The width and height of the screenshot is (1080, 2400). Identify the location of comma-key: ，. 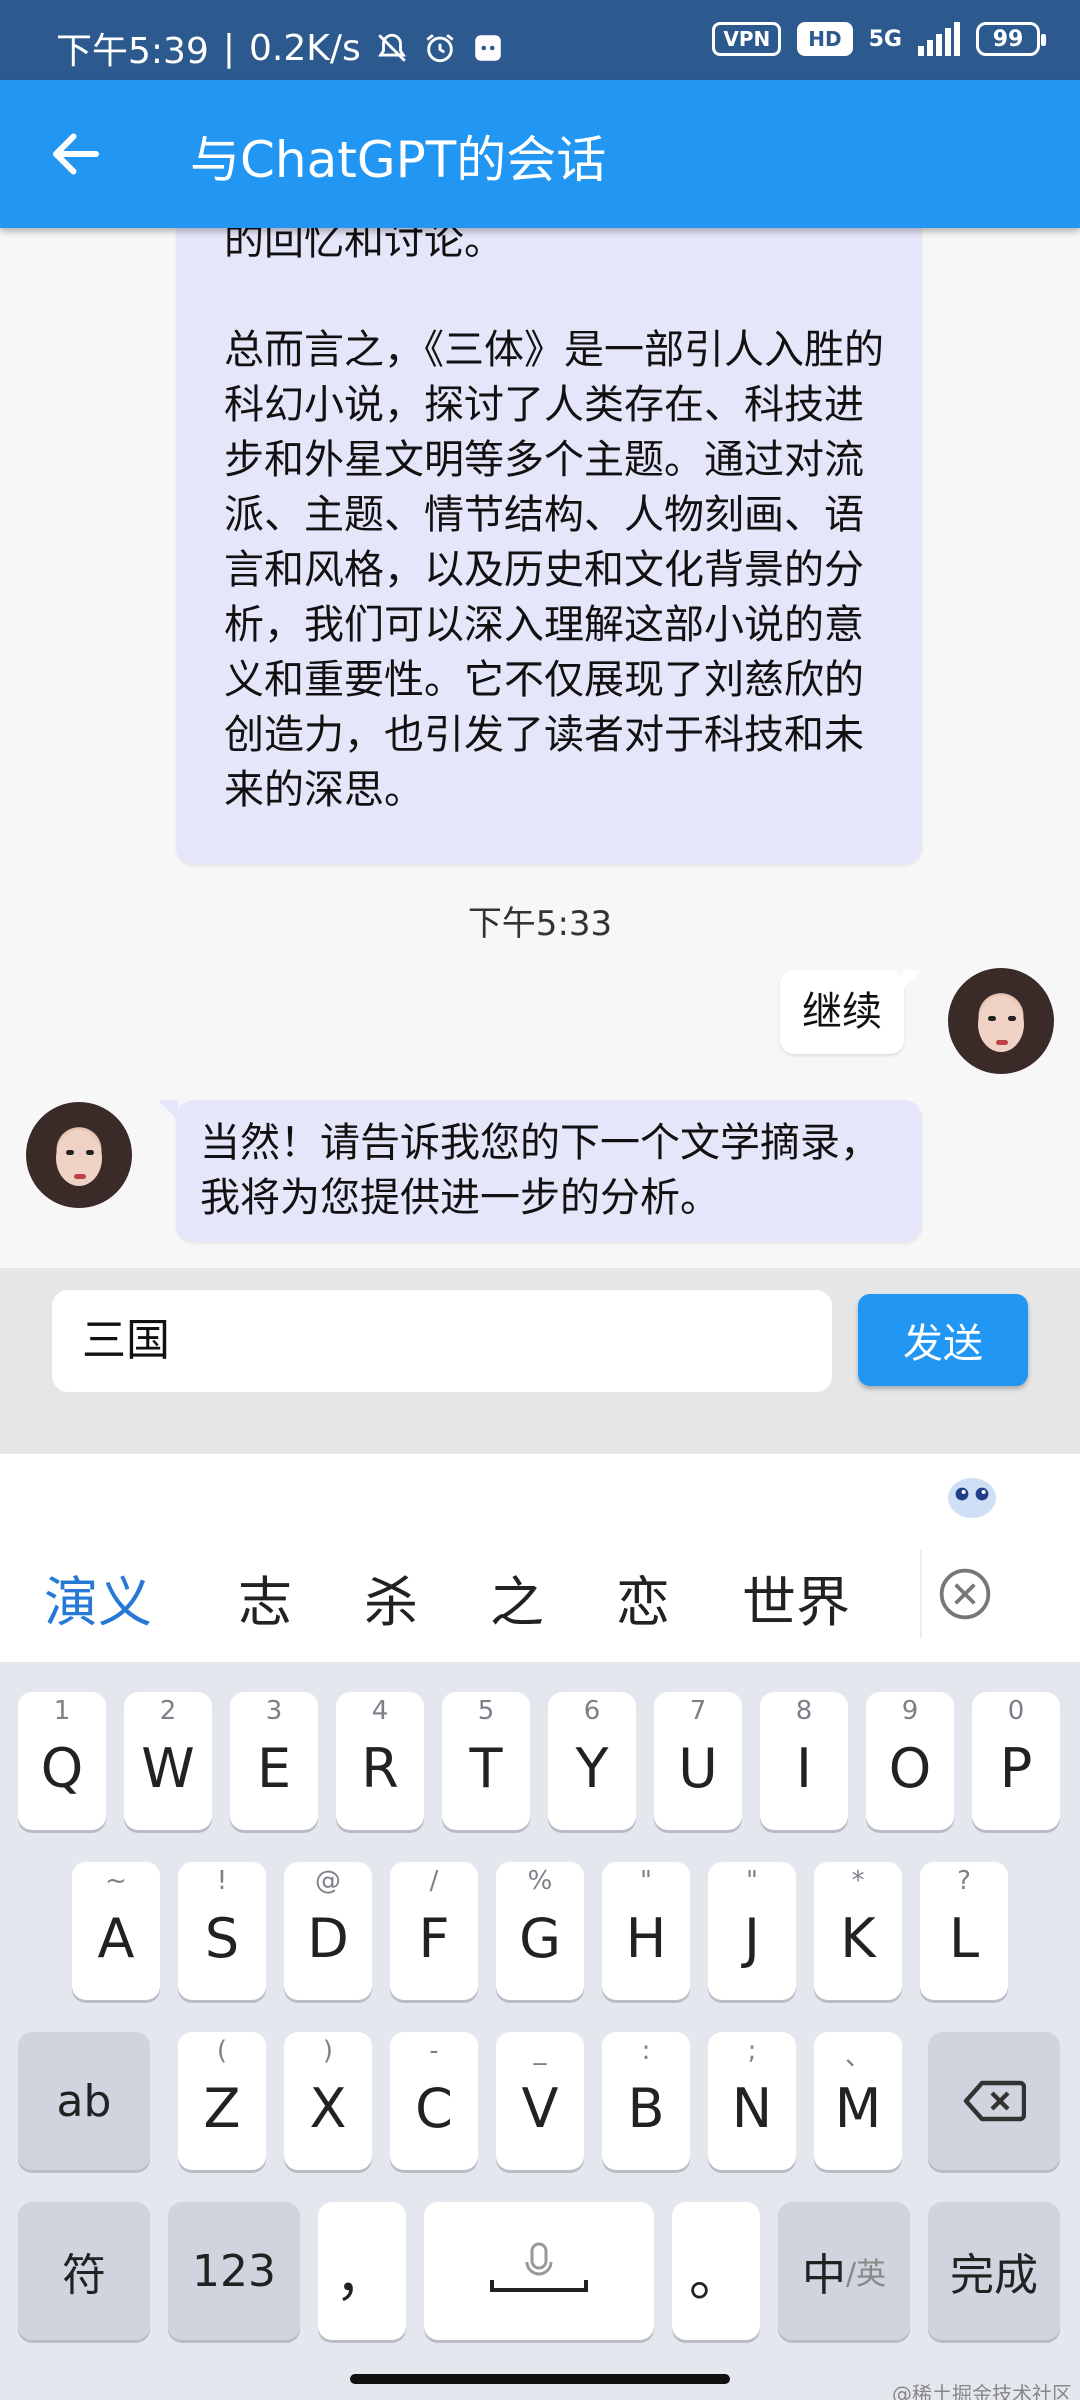
(362, 2271).